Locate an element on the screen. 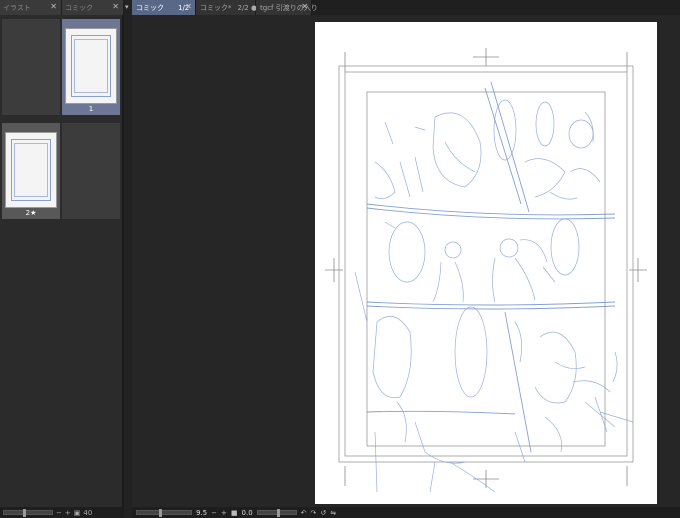 The height and width of the screenshot is (518, 680). document-tabs: コミック 1/2 ✕ コミック* 2/2 ● tgcf 引渡りの入り ✕ is located at coordinates (406, 7).